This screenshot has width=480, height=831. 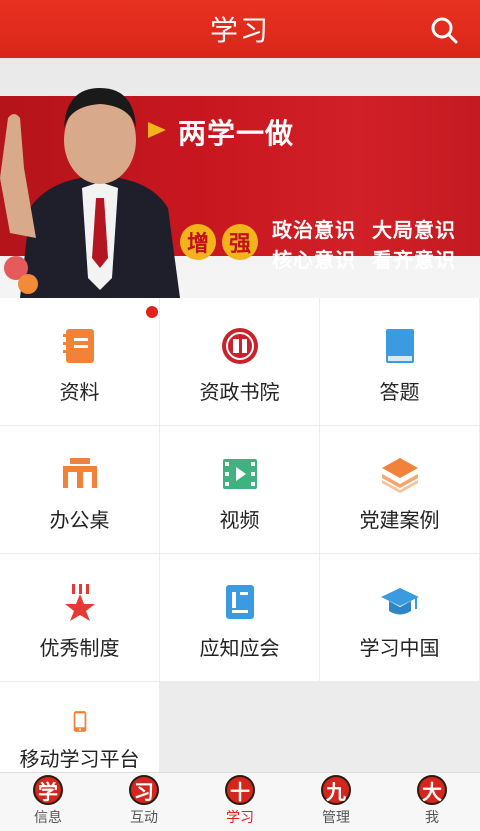 What do you see at coordinates (336, 790) in the screenshot?
I see `tab-glyph-icon: 九` at bounding box center [336, 790].